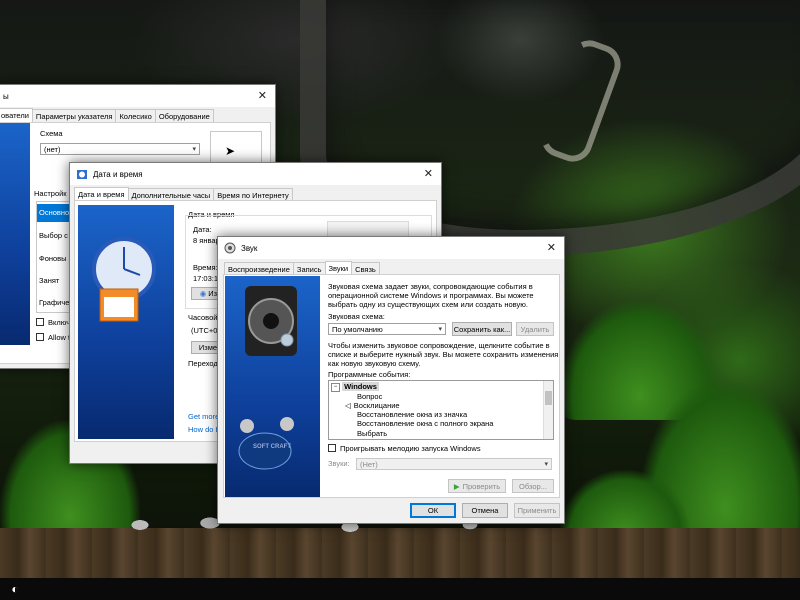 The height and width of the screenshot is (600, 800). What do you see at coordinates (50, 193) in the screenshot?
I see `customize-label: Настройк` at bounding box center [50, 193].